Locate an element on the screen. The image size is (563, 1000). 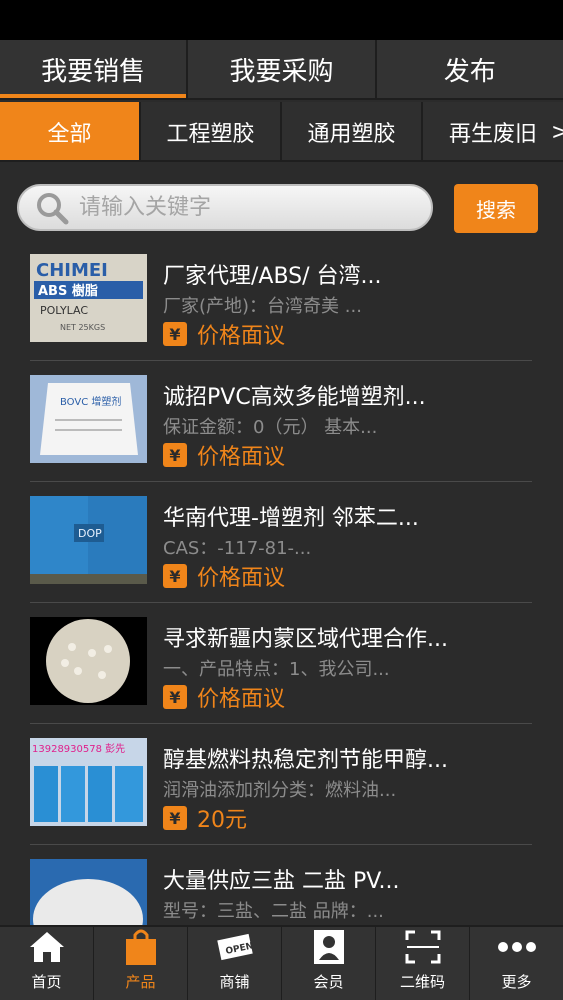
nav-shops-label: 商铺 is located at coordinates (234, 982).